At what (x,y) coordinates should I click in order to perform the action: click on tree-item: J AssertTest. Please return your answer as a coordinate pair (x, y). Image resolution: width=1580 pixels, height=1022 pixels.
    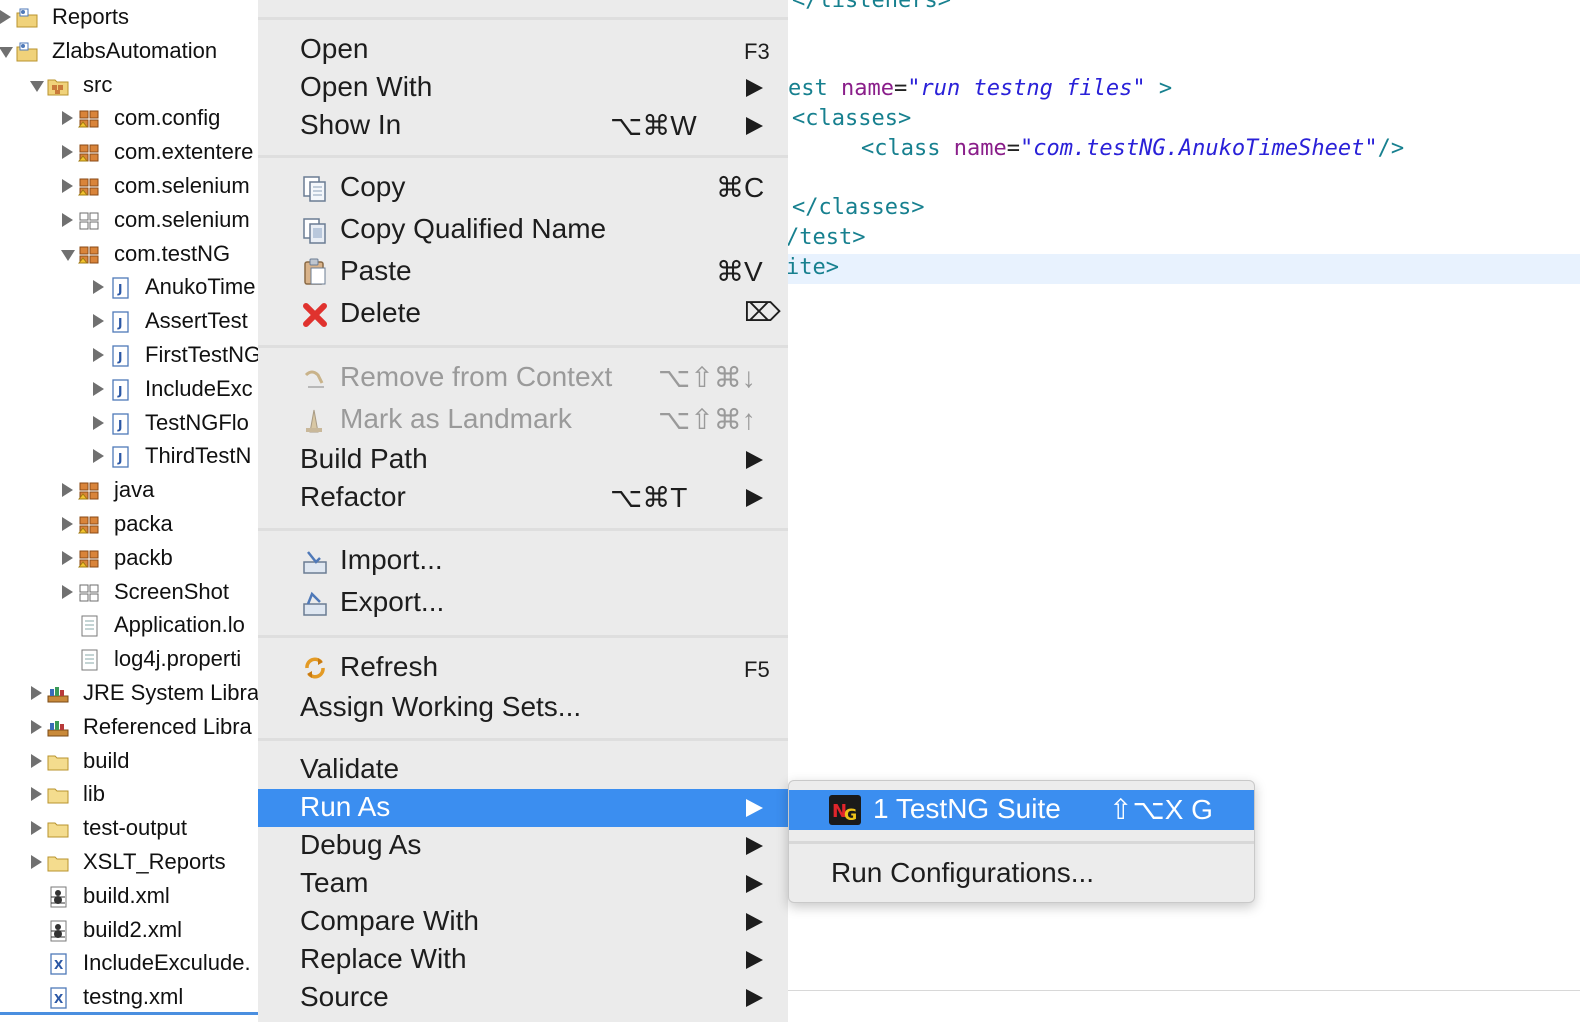
    Looking at the image, I should click on (129, 320).